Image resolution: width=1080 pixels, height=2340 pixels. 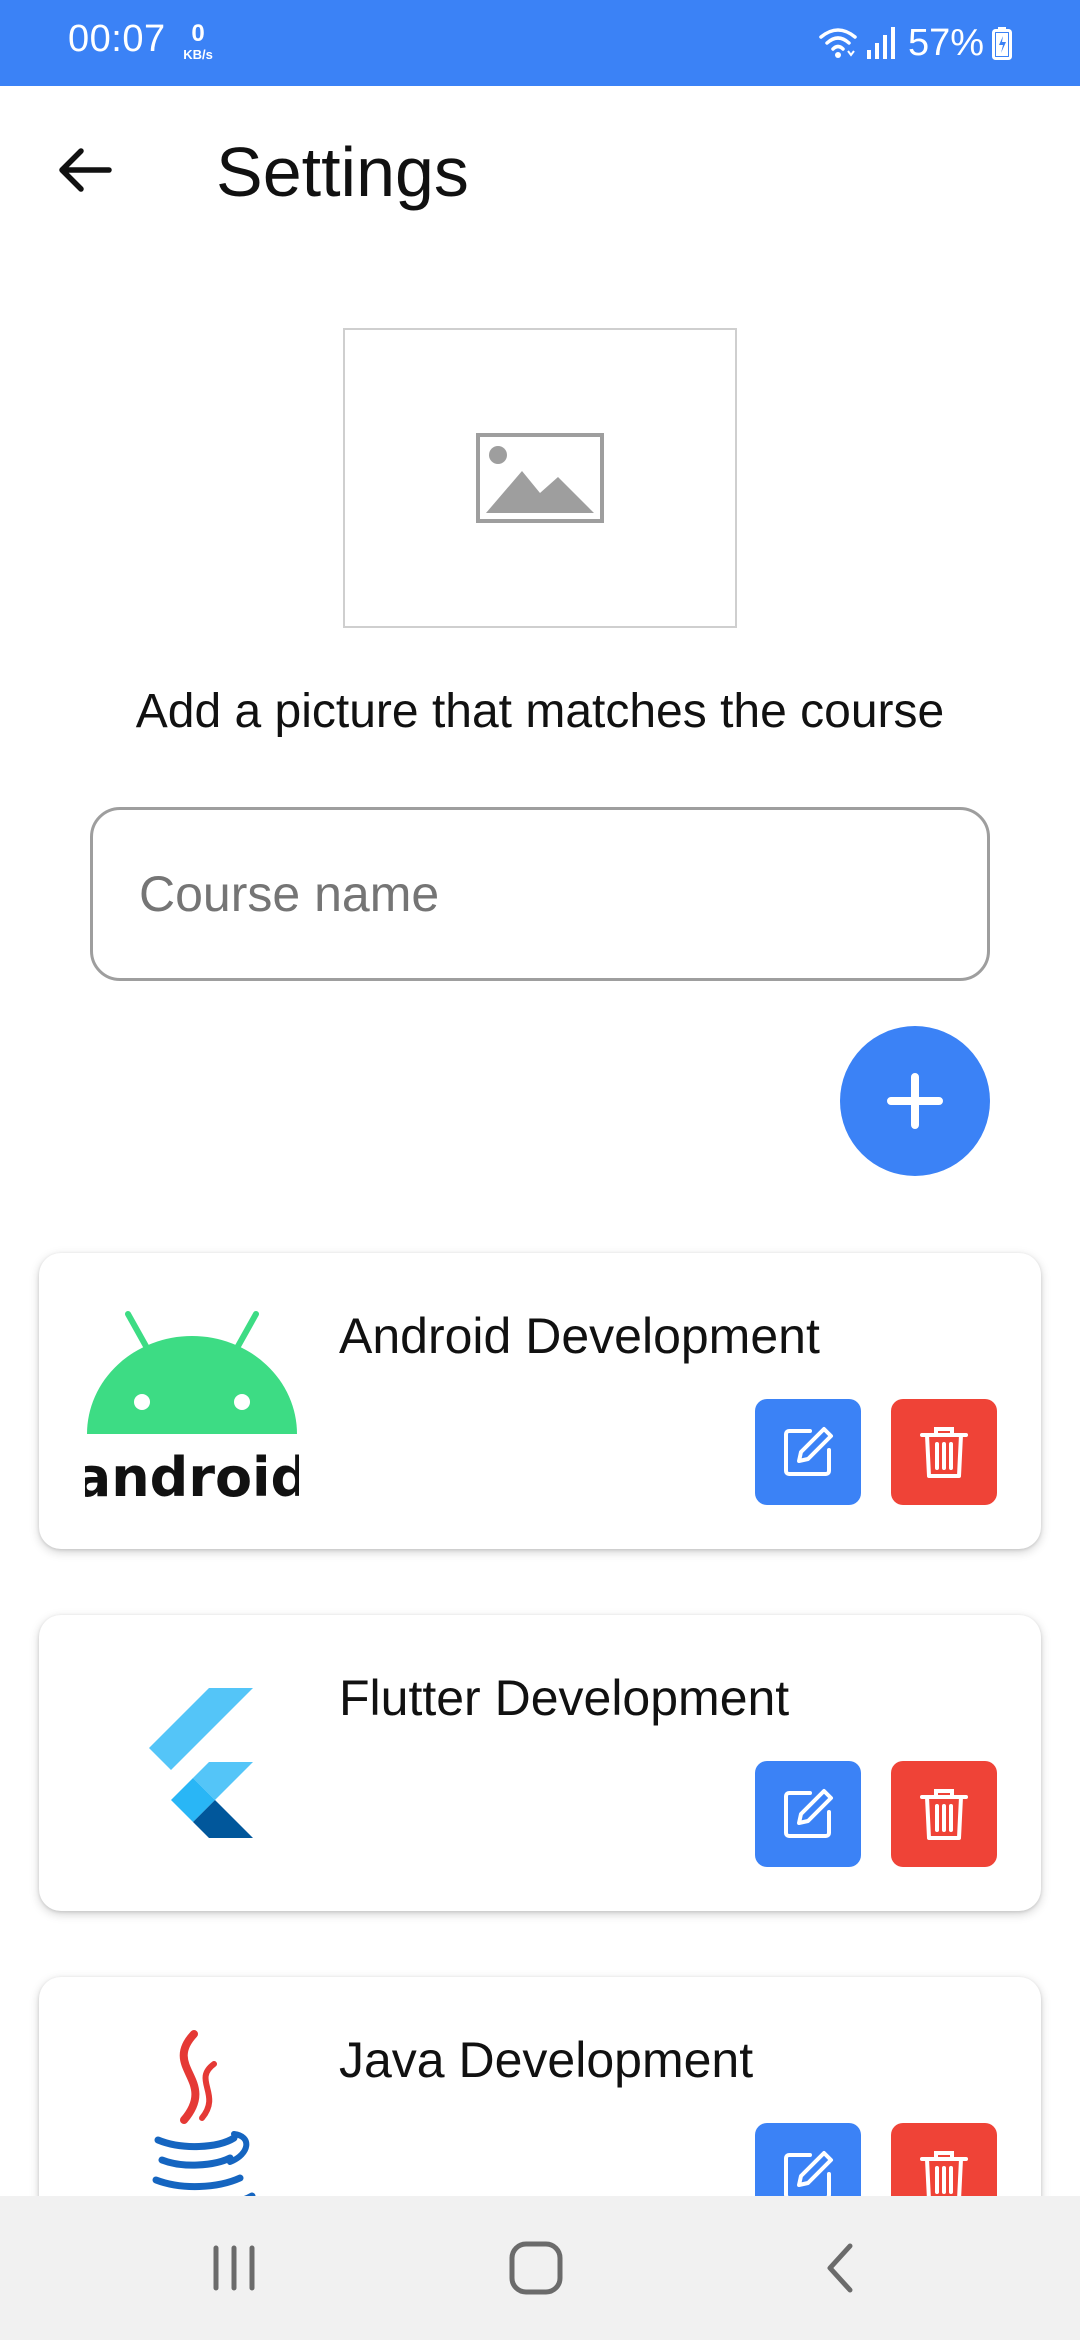 I want to click on page-title: Settings, so click(x=342, y=172).